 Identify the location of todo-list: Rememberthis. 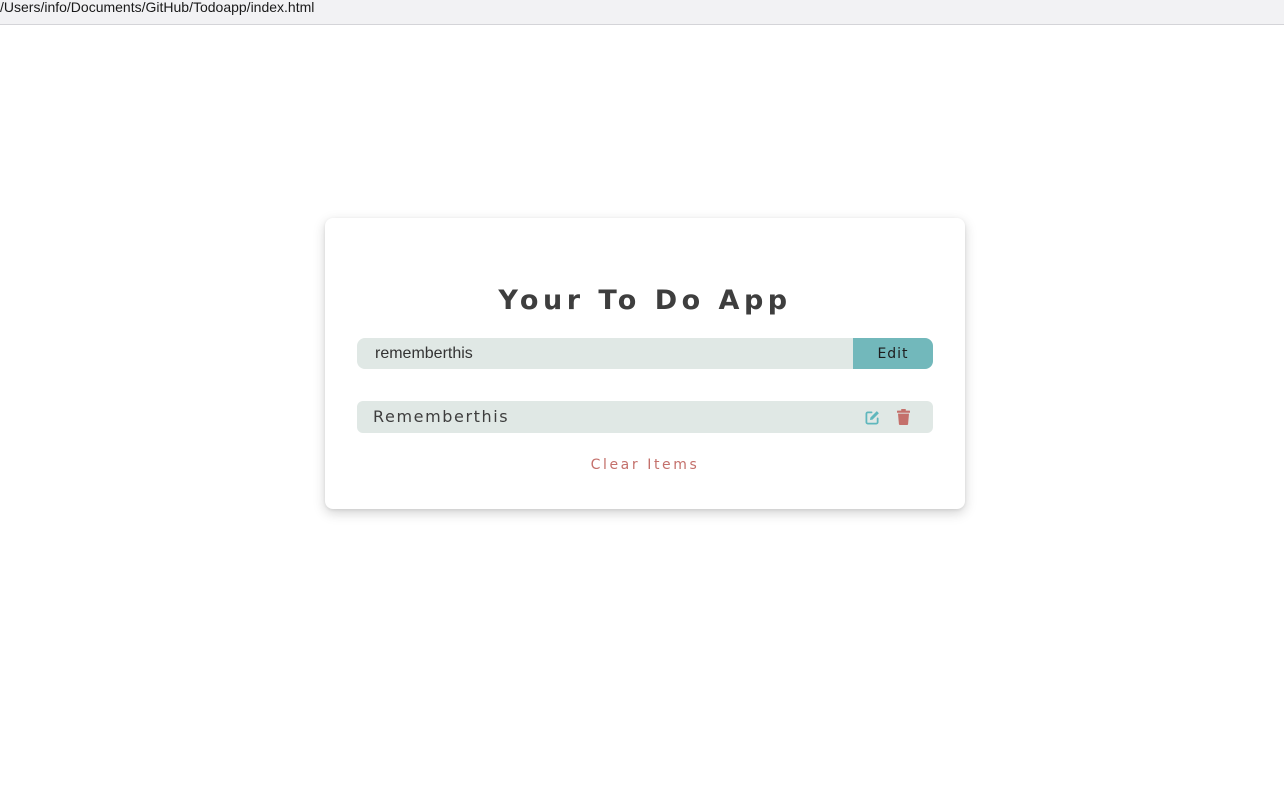
(645, 417).